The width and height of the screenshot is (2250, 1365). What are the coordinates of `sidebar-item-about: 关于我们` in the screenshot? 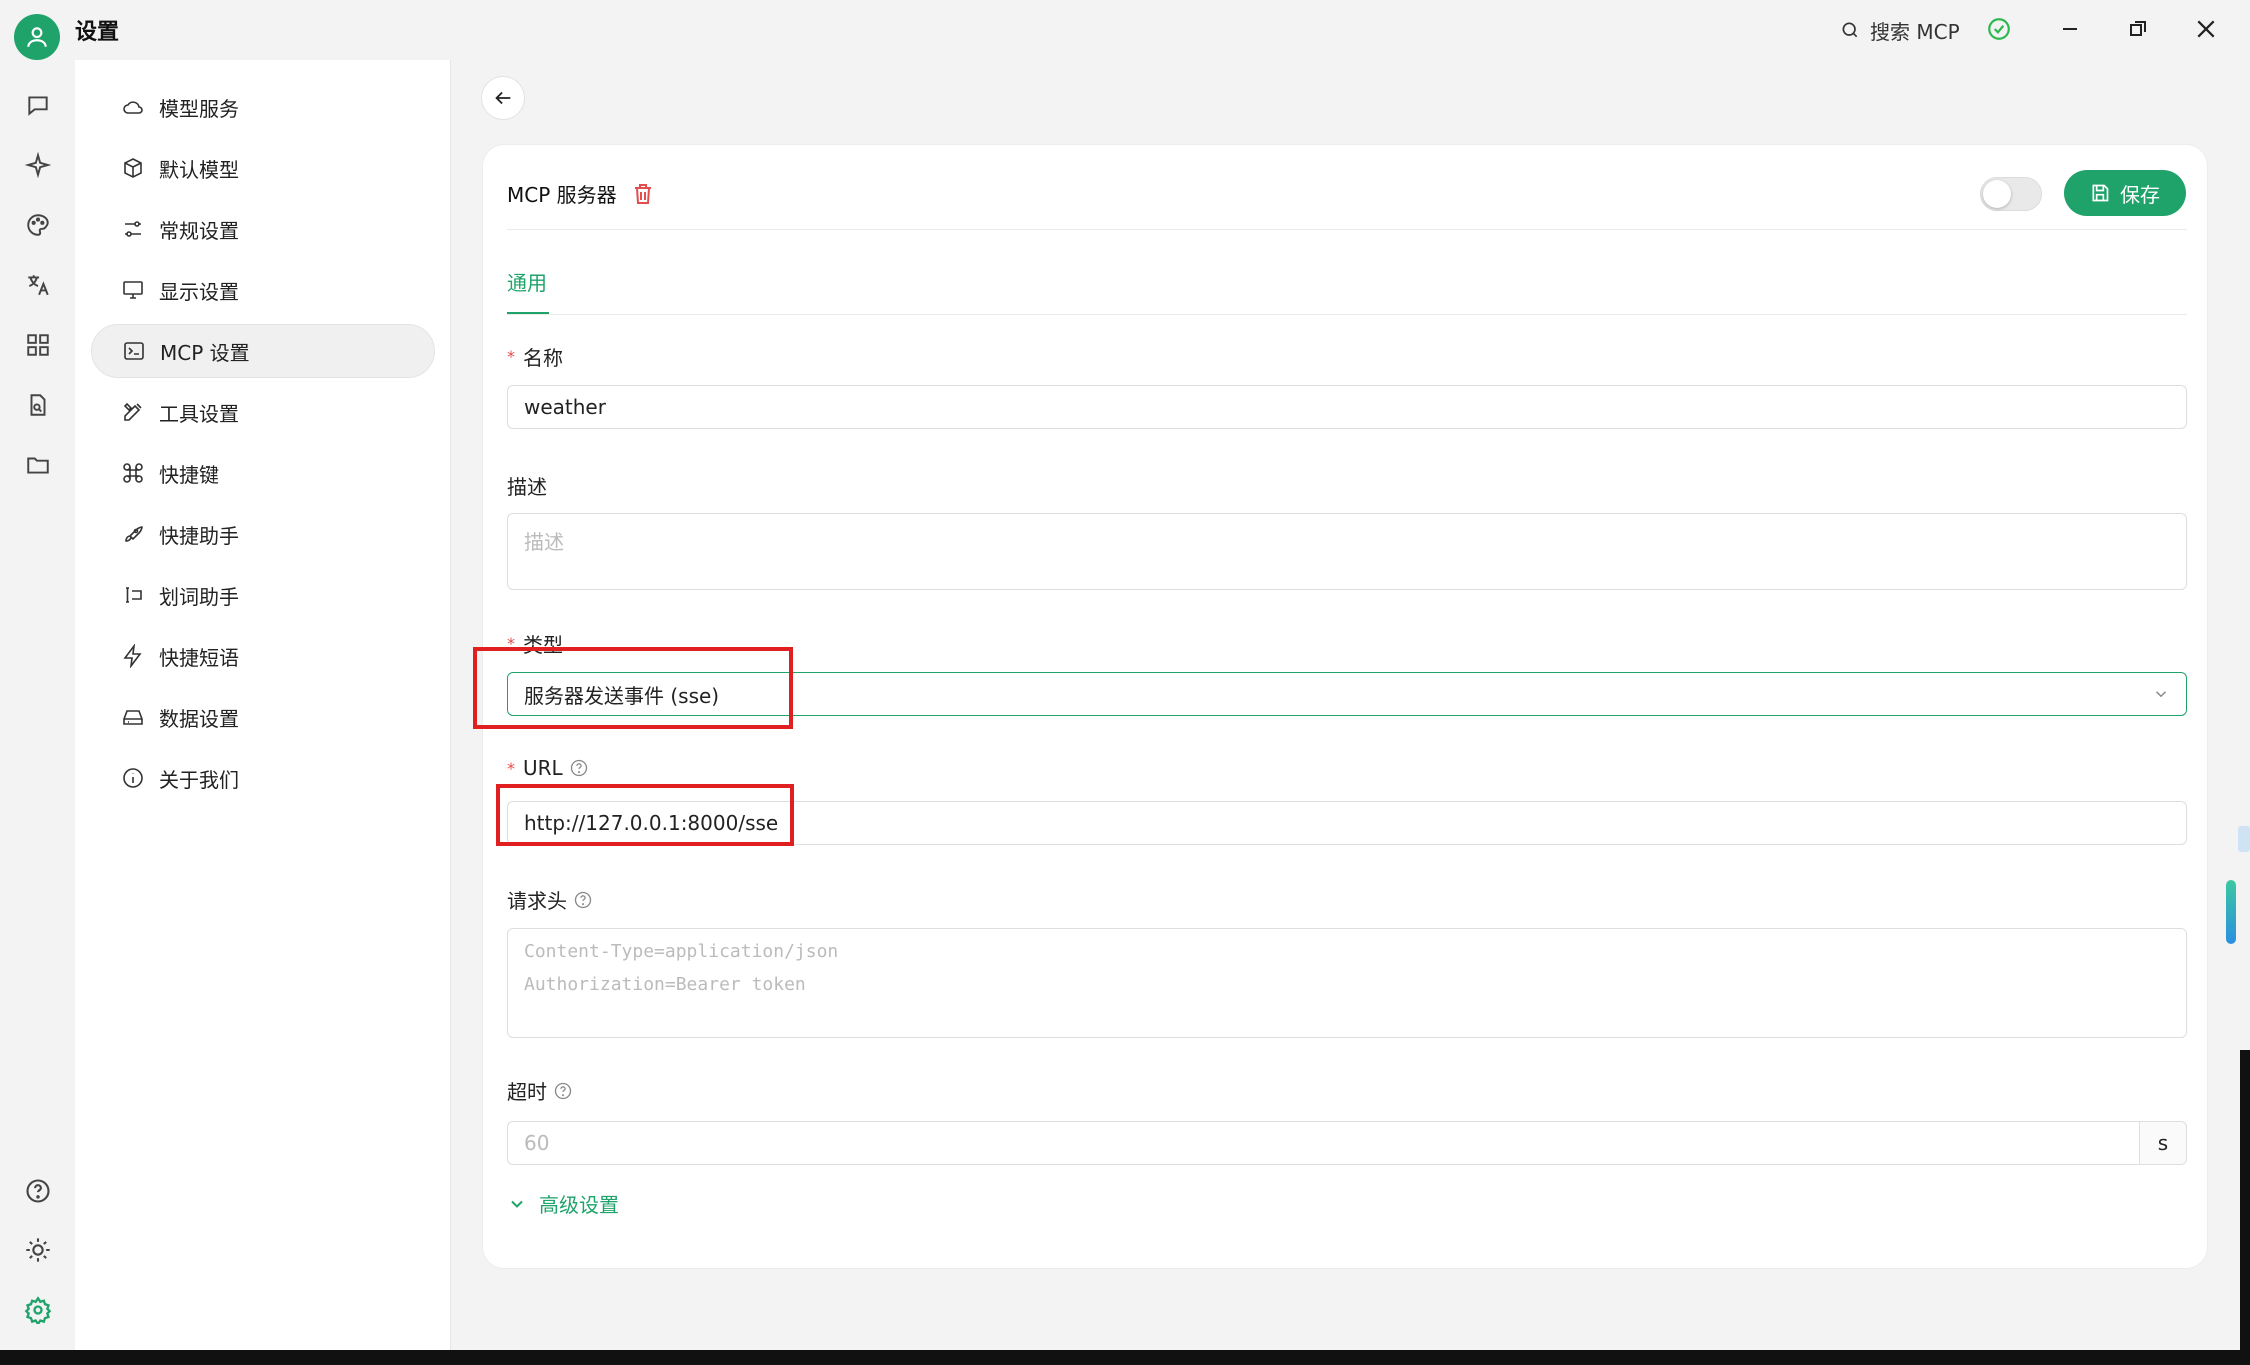 It's located at (263, 778).